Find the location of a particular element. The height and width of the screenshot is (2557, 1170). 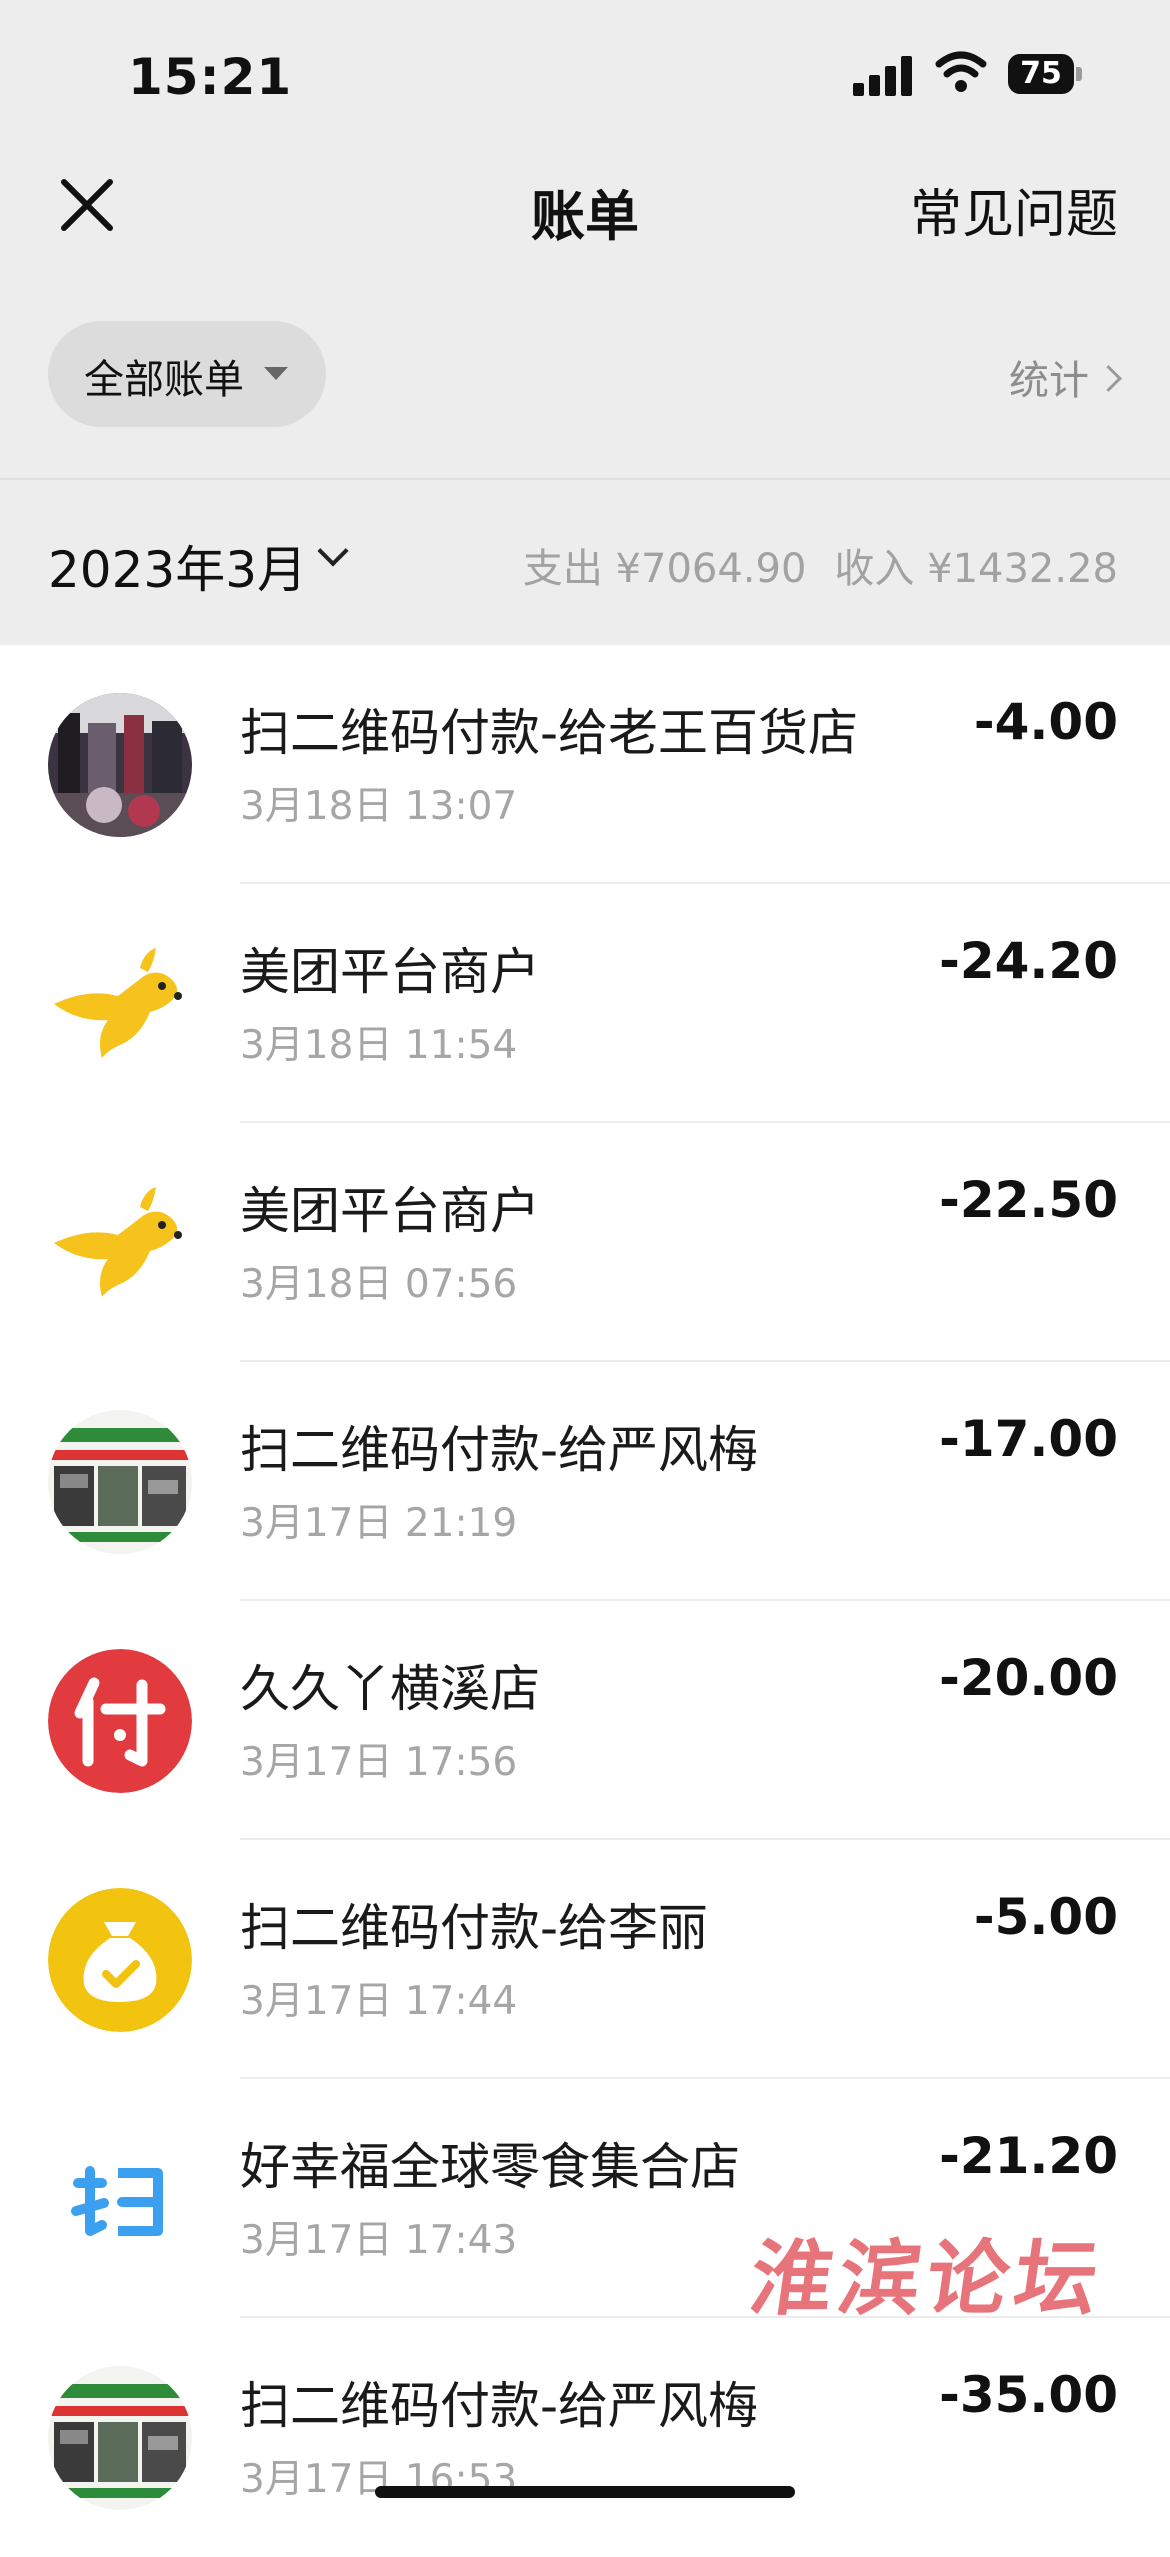

transaction-row: 久久丫横溪店 3月17日 17:56 -20.00 is located at coordinates (585, 1720).